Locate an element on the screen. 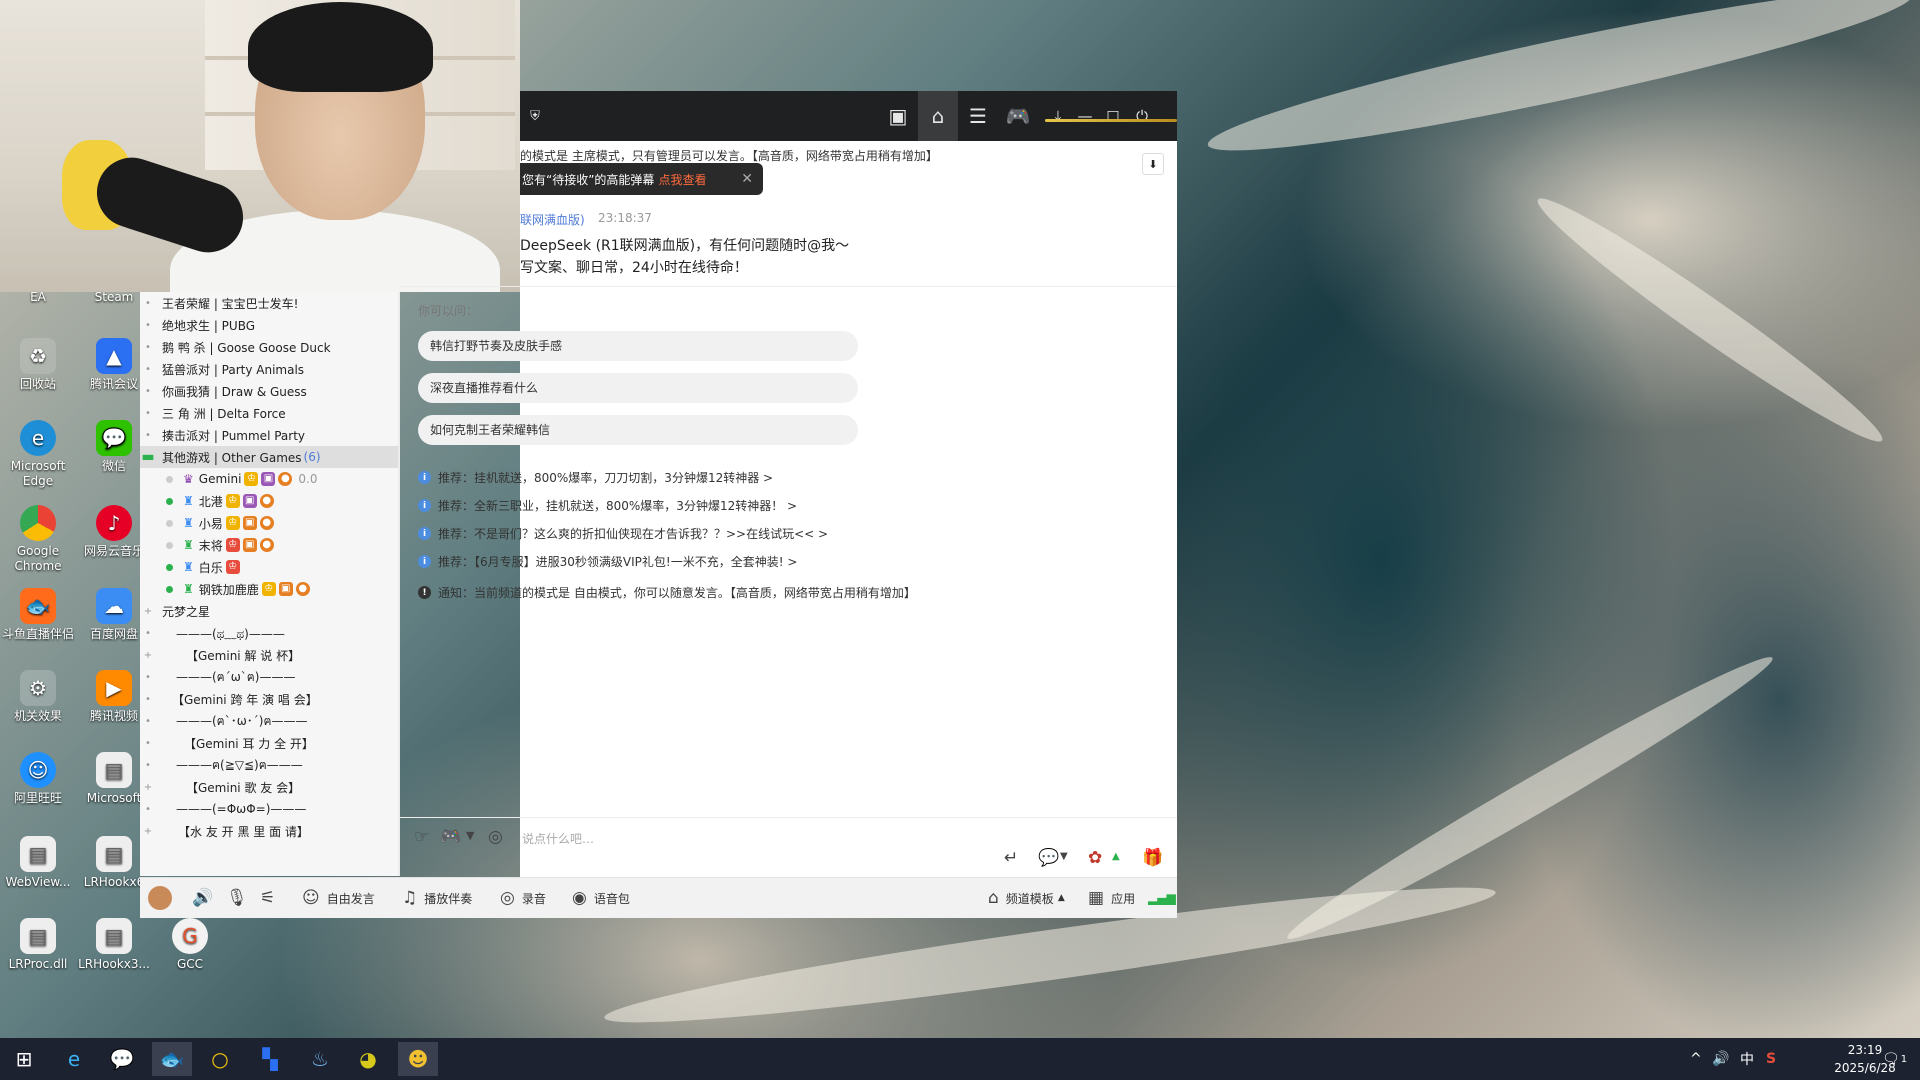 Image resolution: width=1920 pixels, height=1080 pixels. notification-icon: 🗨 1 is located at coordinates (1894, 1059).